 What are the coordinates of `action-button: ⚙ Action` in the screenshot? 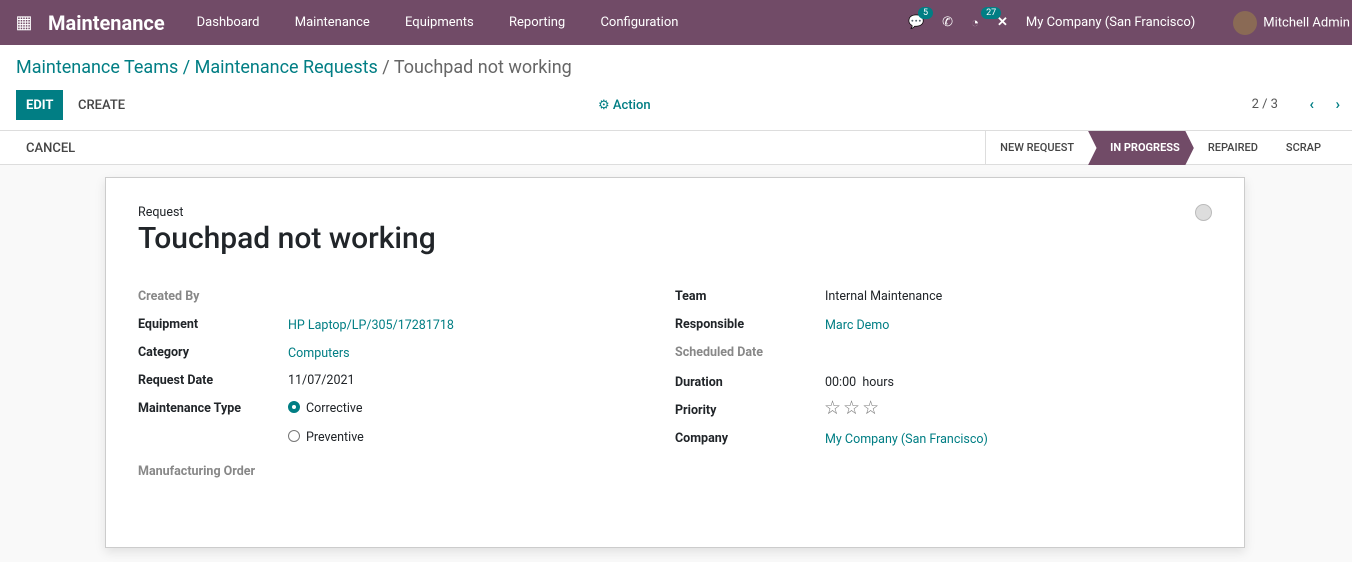 It's located at (624, 105).